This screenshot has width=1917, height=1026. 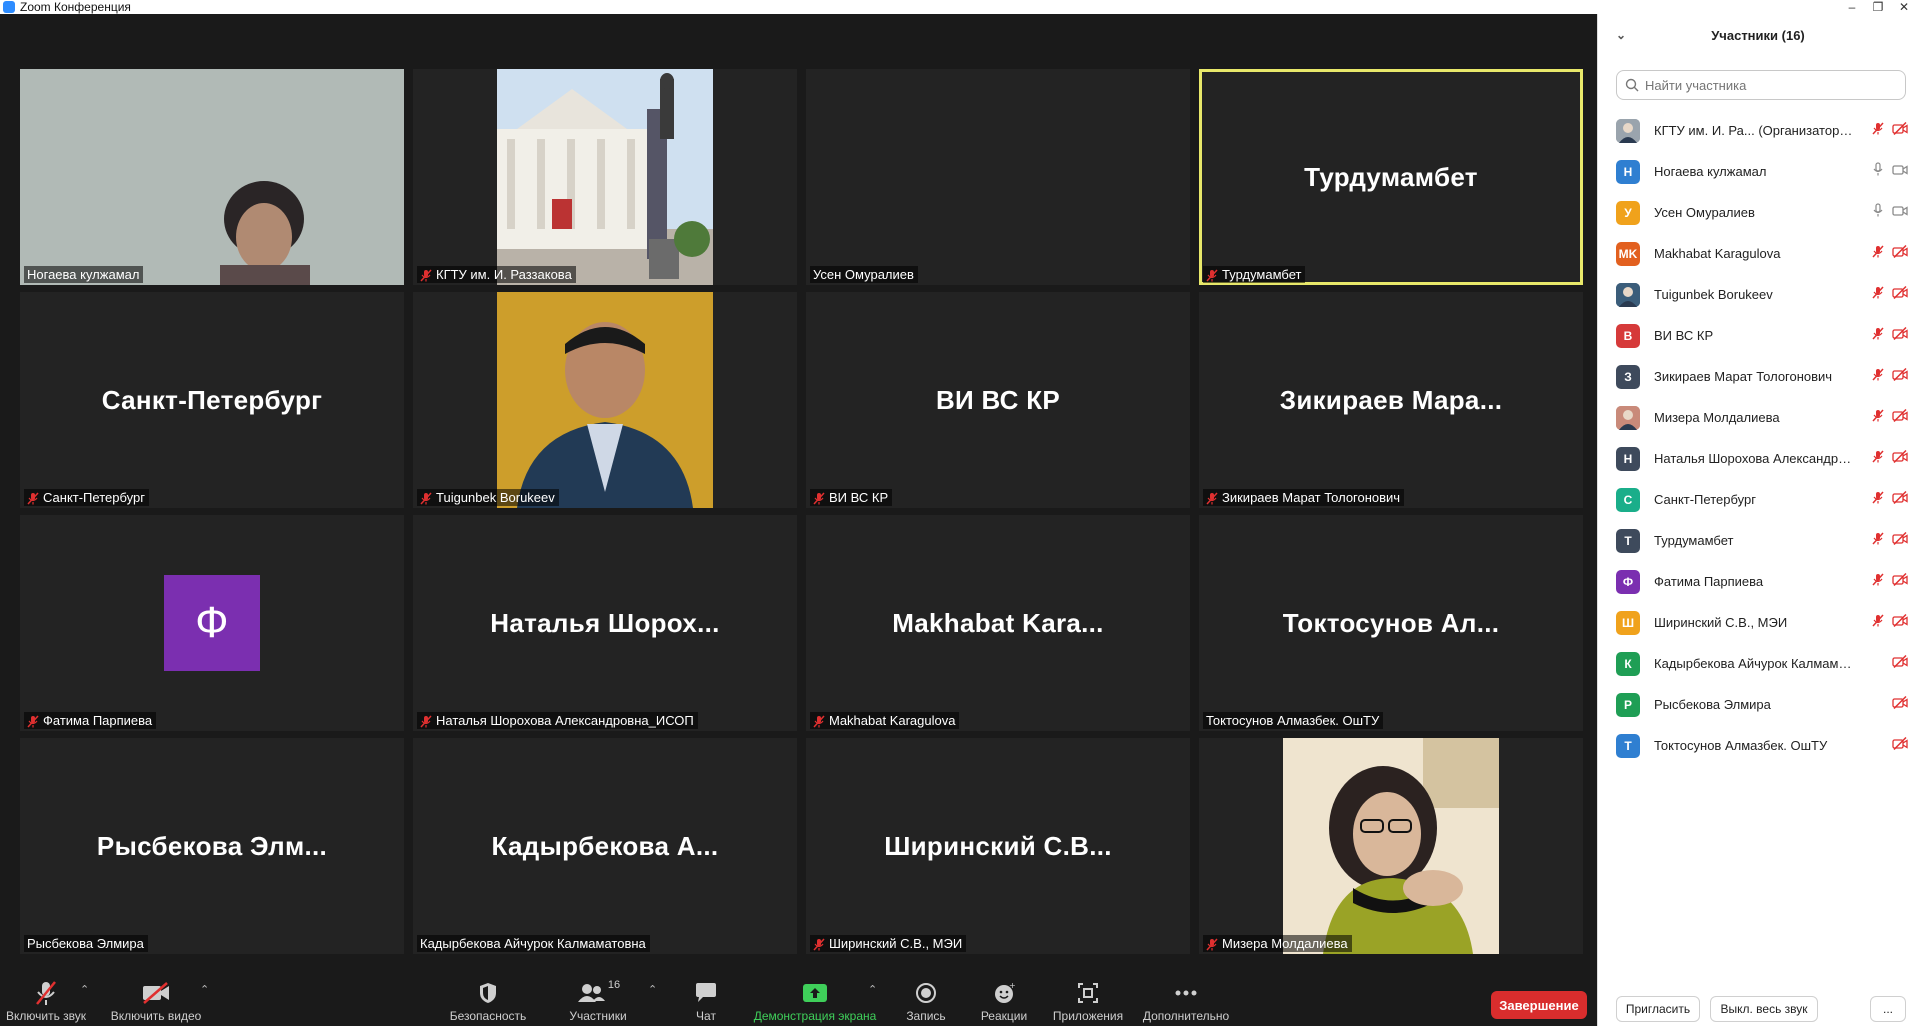 What do you see at coordinates (1621, 35) in the screenshot?
I see `collapse-chevron-icon: ⌄` at bounding box center [1621, 35].